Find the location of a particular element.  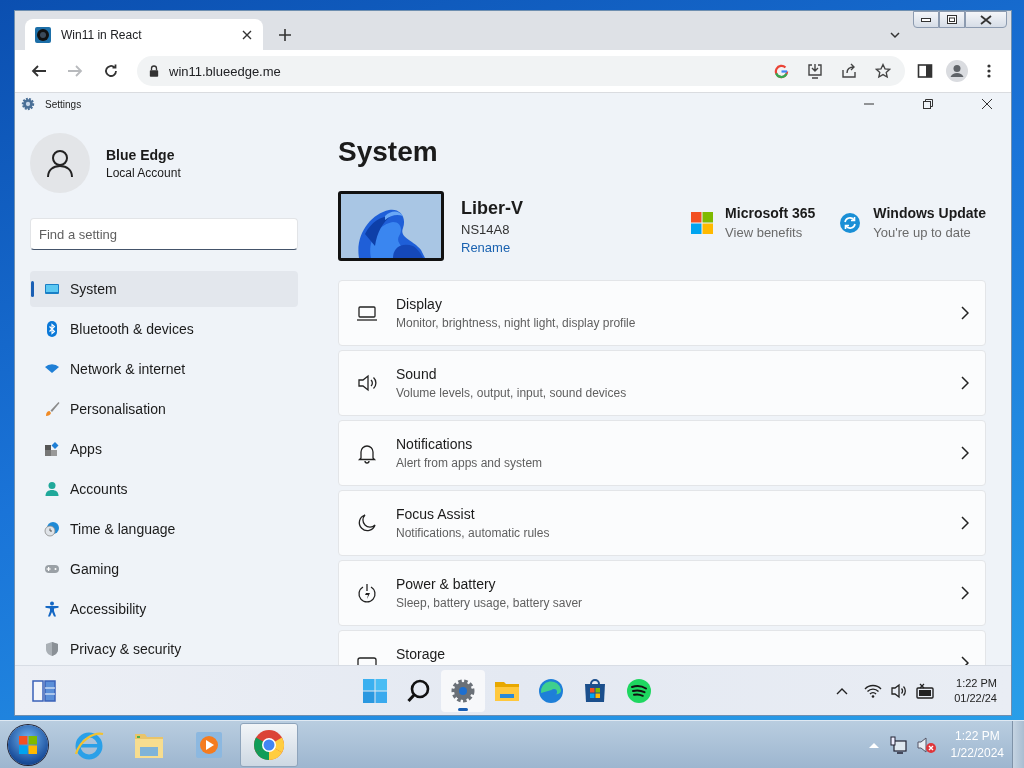

settings-card: Notifications Alert from apps and system is located at coordinates (662, 453).